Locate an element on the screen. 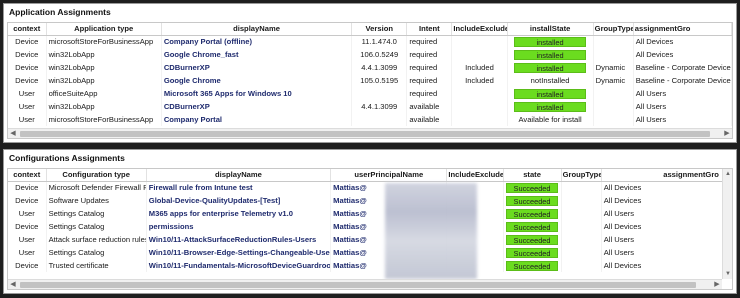  configuration-type-cell: Software Updates is located at coordinates (96, 200).